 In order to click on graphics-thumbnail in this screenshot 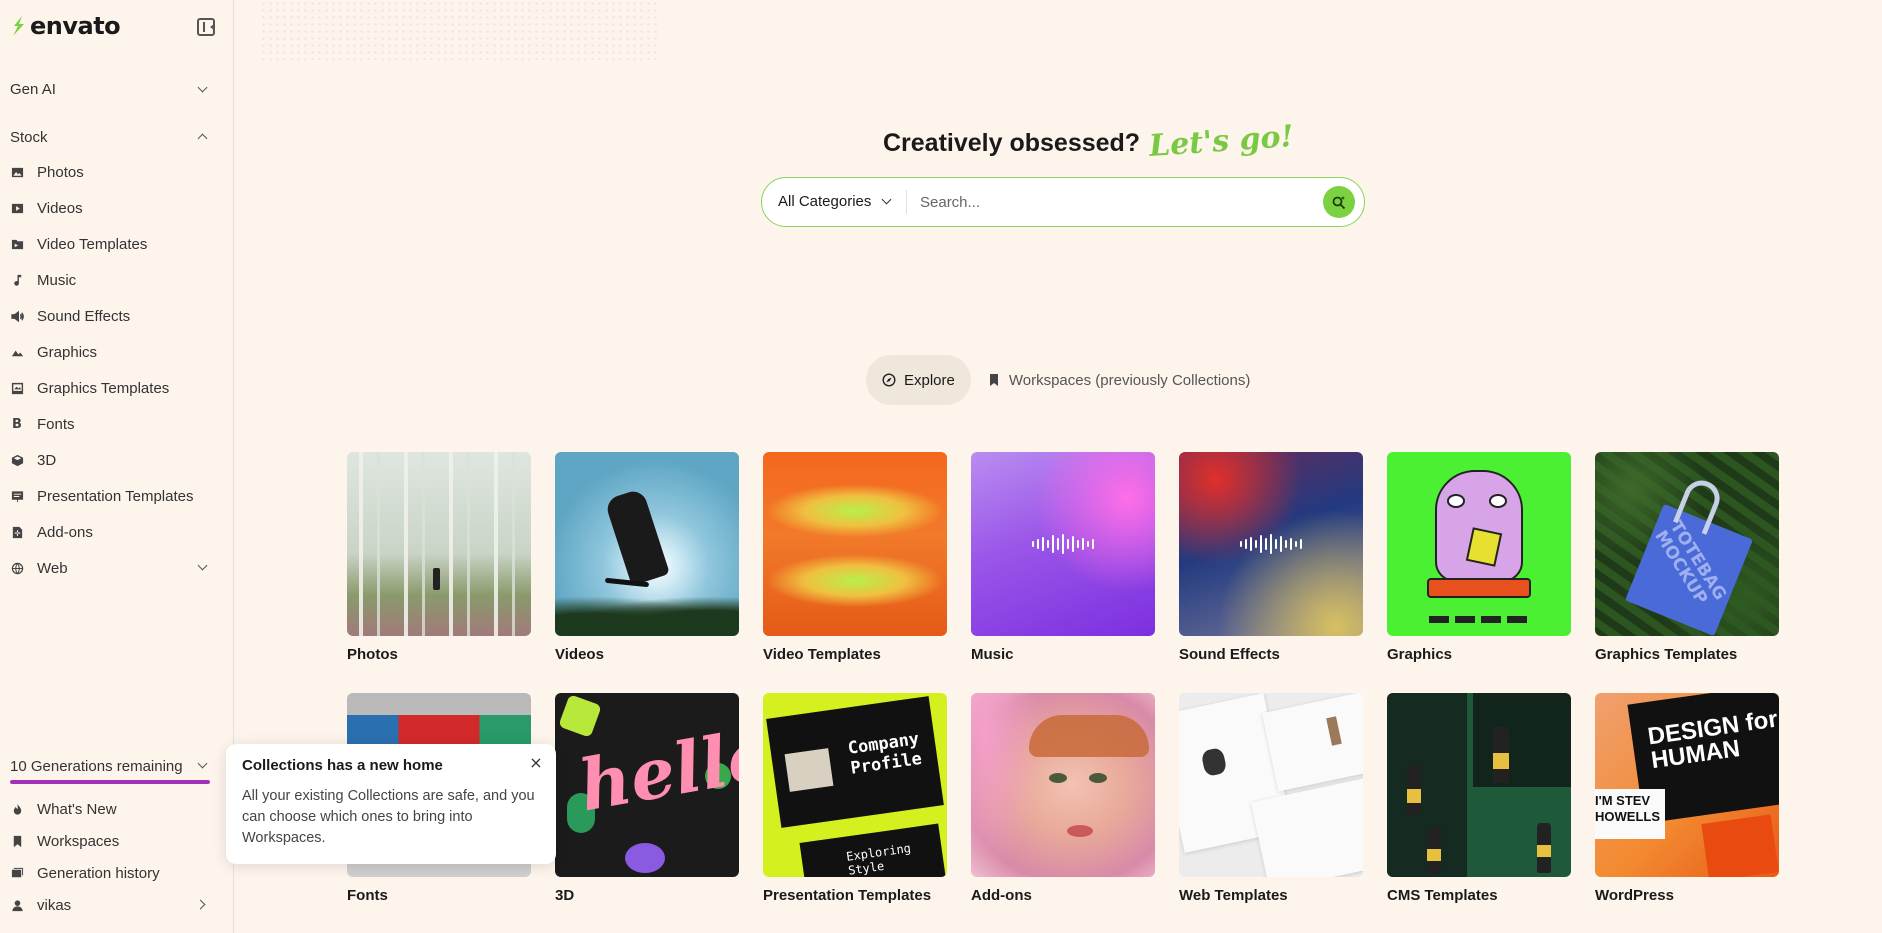, I will do `click(1479, 544)`.